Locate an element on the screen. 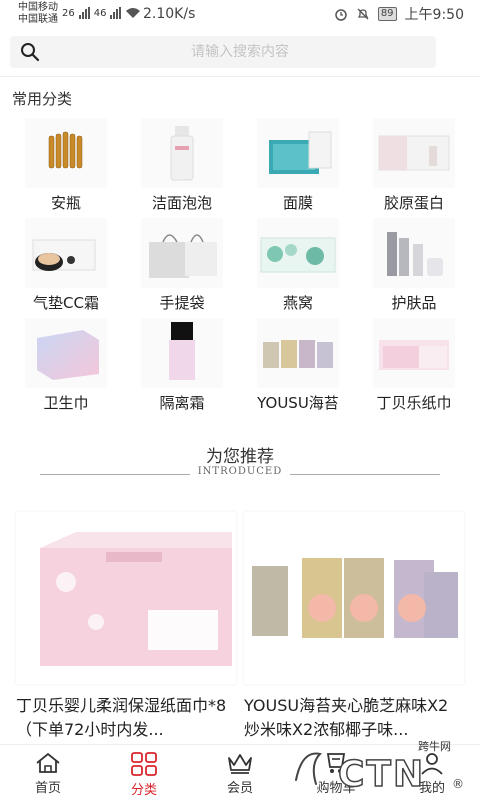  category-item-tissue: 丁贝乐纸巾 is located at coordinates (414, 364).